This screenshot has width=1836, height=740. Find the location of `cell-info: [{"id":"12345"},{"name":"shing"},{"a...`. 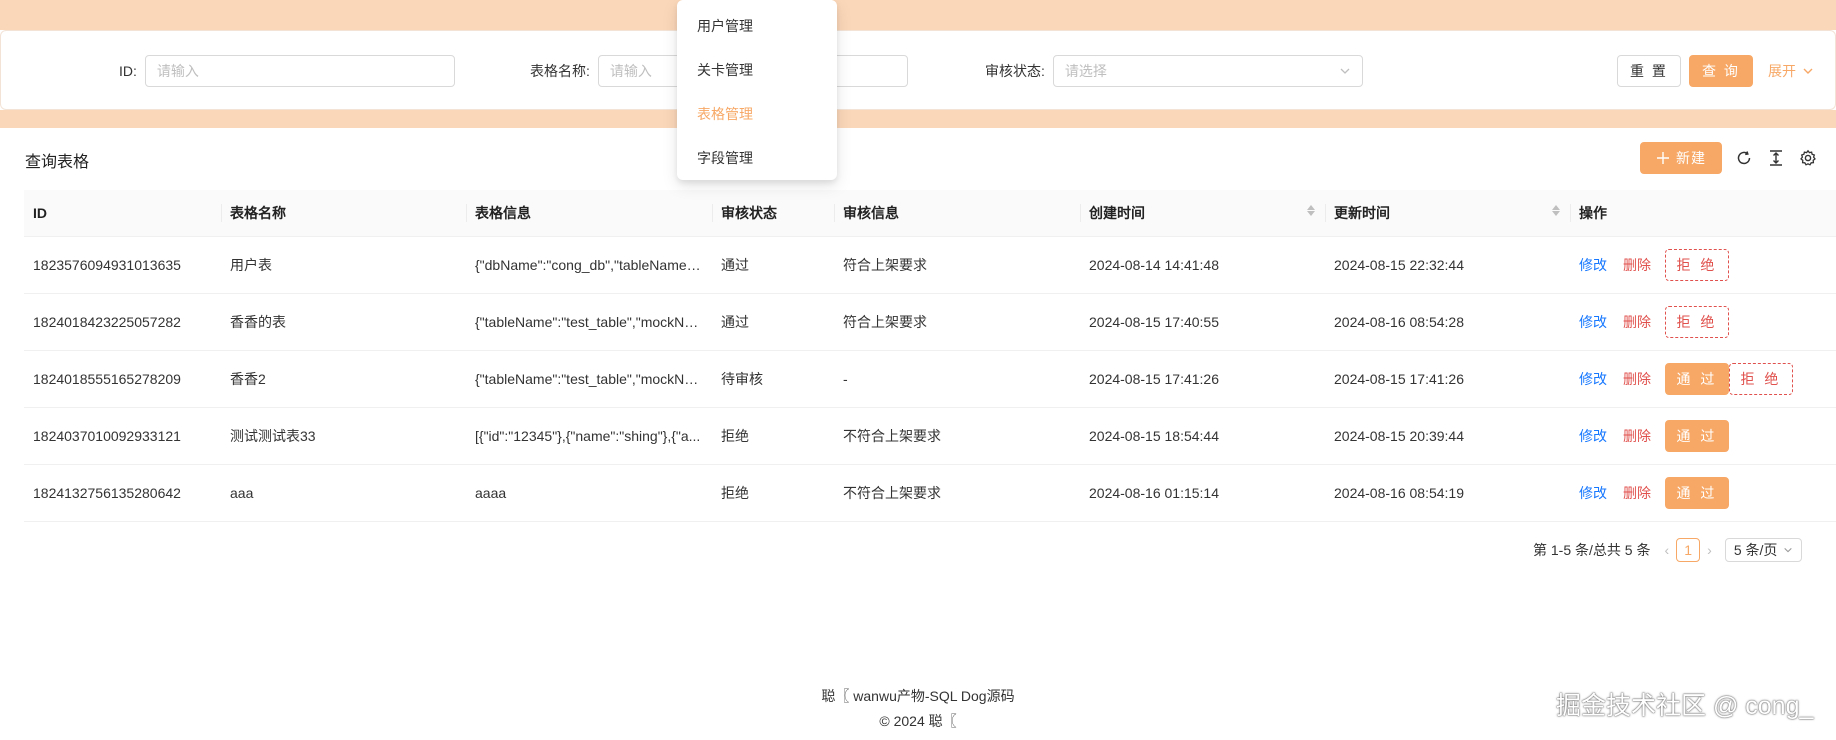

cell-info: [{"id":"12345"},{"name":"shing"},{"a... is located at coordinates (589, 436).